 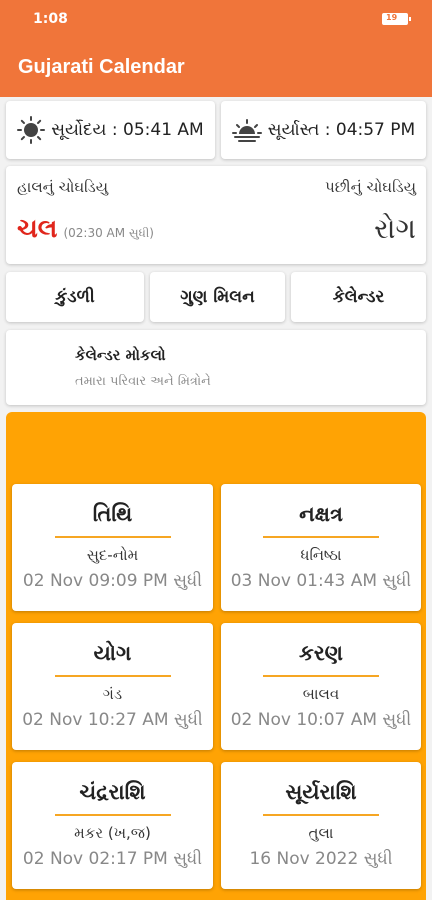 I want to click on battery-icon: 19, so click(x=396, y=19).